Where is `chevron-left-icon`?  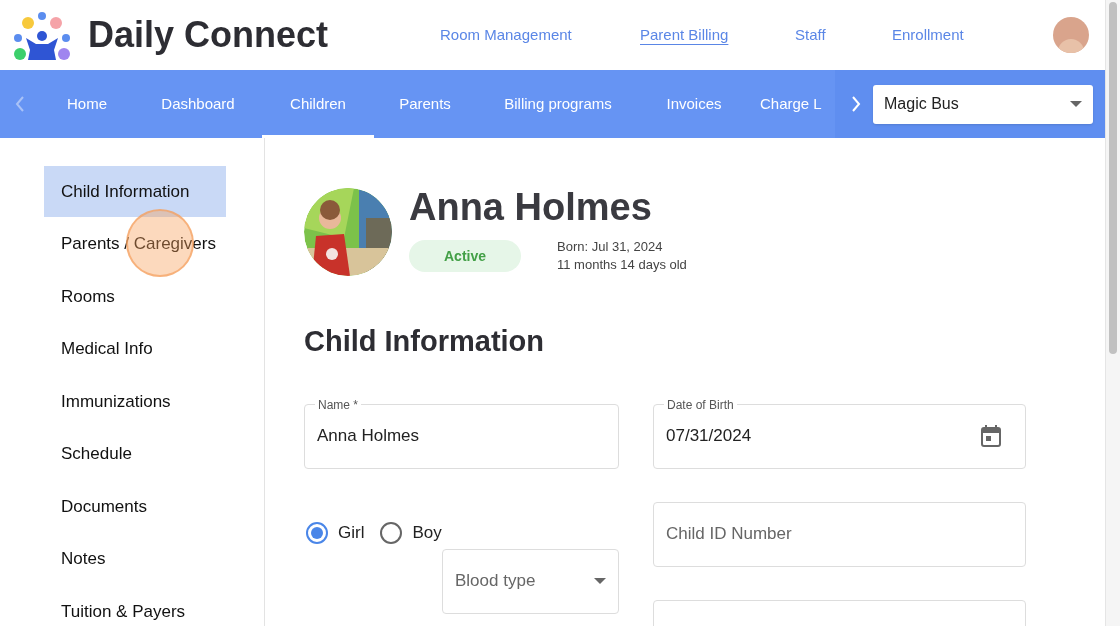 chevron-left-icon is located at coordinates (20, 104).